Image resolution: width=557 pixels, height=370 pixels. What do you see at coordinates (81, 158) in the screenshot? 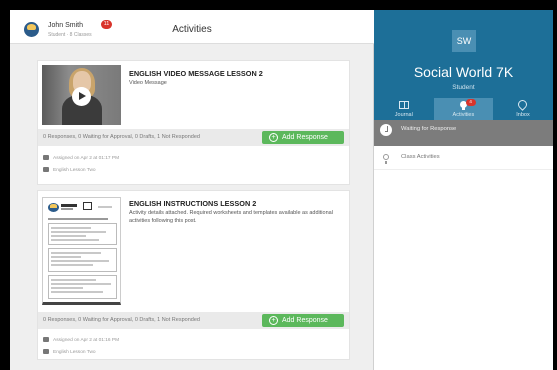
I see `assigned-date: Assigned on Apr 2 at 01:17 PM` at bounding box center [81, 158].